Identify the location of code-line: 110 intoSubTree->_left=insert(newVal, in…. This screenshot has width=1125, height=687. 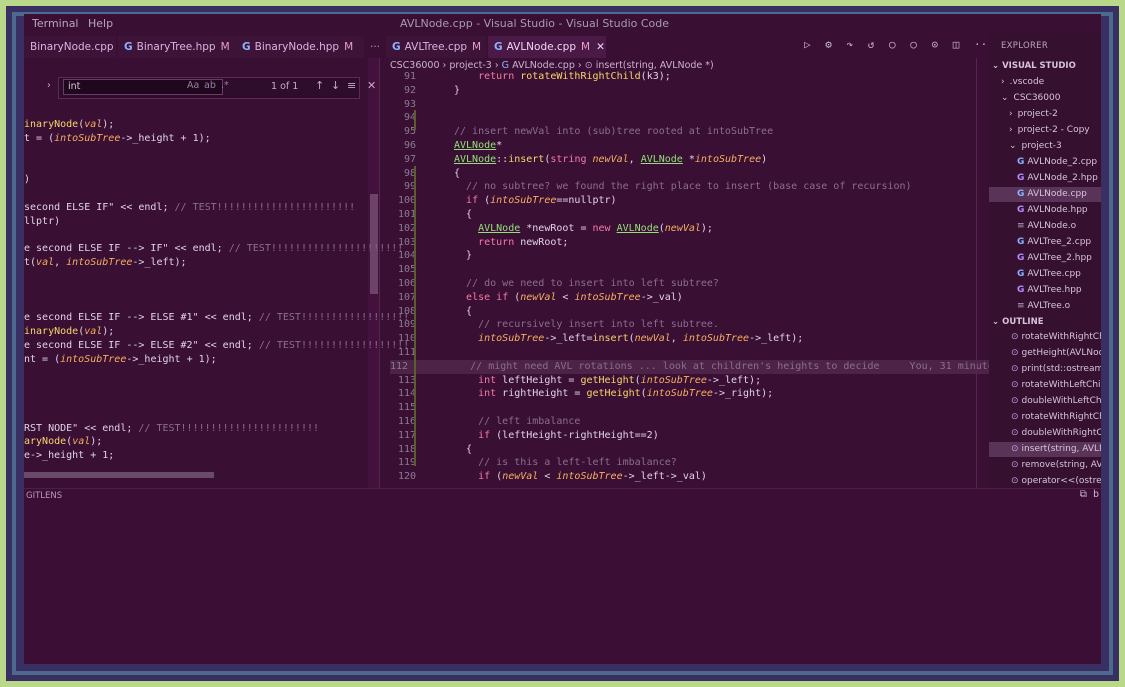
(700, 339).